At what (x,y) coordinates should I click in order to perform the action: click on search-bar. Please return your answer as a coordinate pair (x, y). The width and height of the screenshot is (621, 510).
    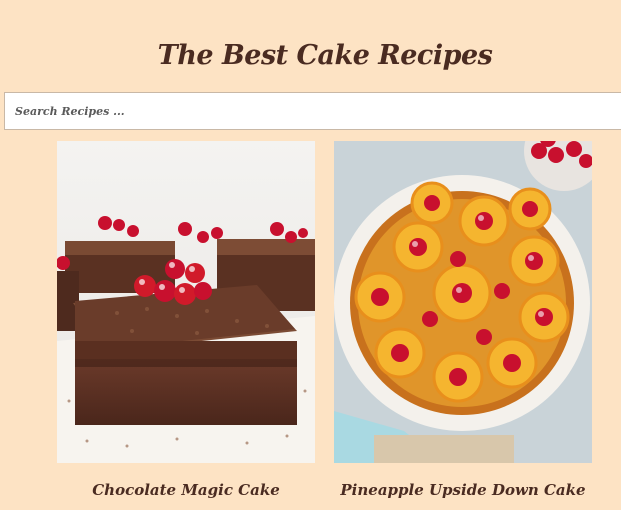
    Looking at the image, I should click on (312, 111).